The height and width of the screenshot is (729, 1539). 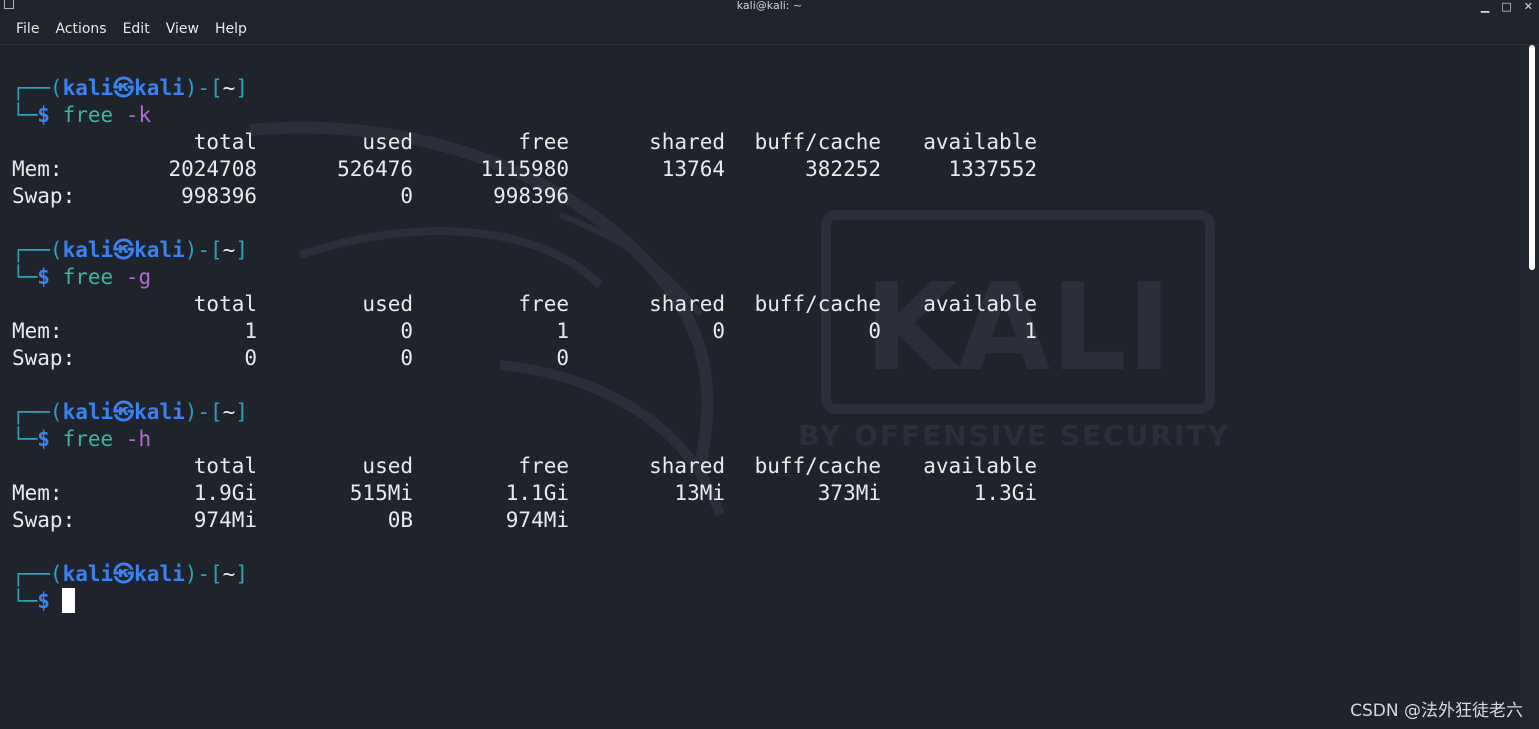 What do you see at coordinates (550, 331) in the screenshot?
I see `table-row: Mem: 1 0 1 0 0 1` at bounding box center [550, 331].